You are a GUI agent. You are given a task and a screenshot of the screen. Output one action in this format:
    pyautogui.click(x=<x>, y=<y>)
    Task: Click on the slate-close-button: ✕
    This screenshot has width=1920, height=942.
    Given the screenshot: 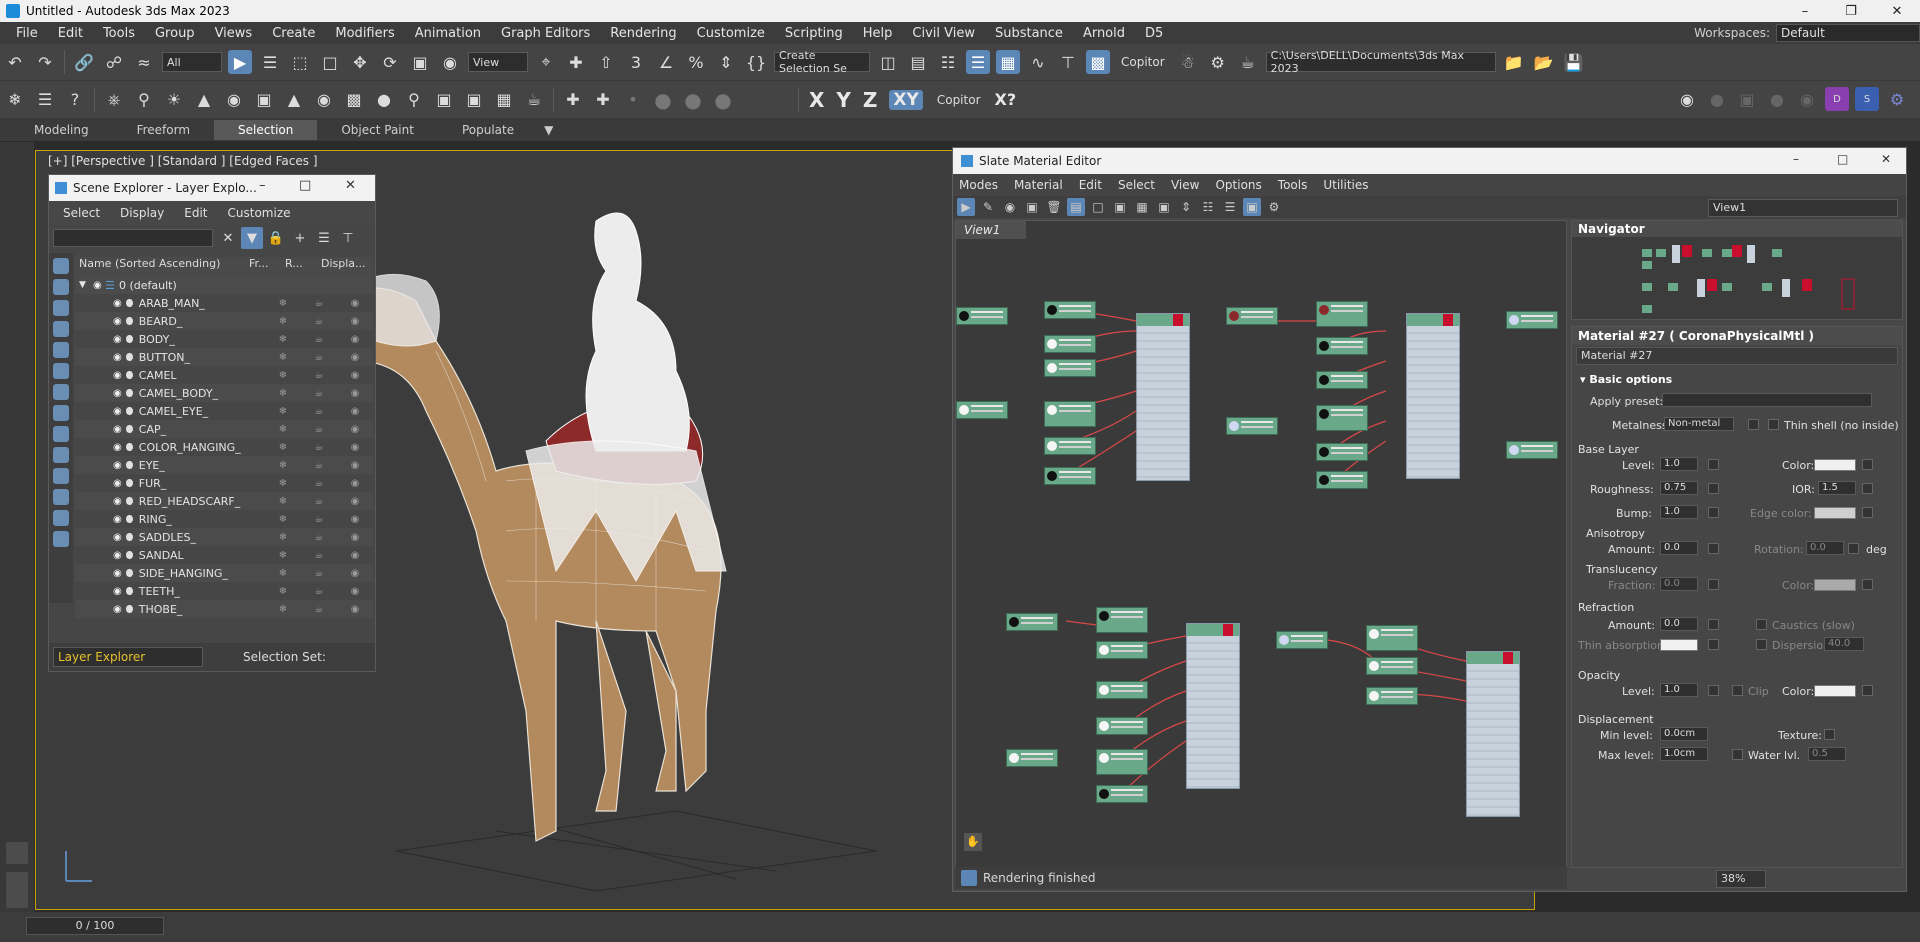 What is the action you would take?
    pyautogui.click(x=1886, y=159)
    